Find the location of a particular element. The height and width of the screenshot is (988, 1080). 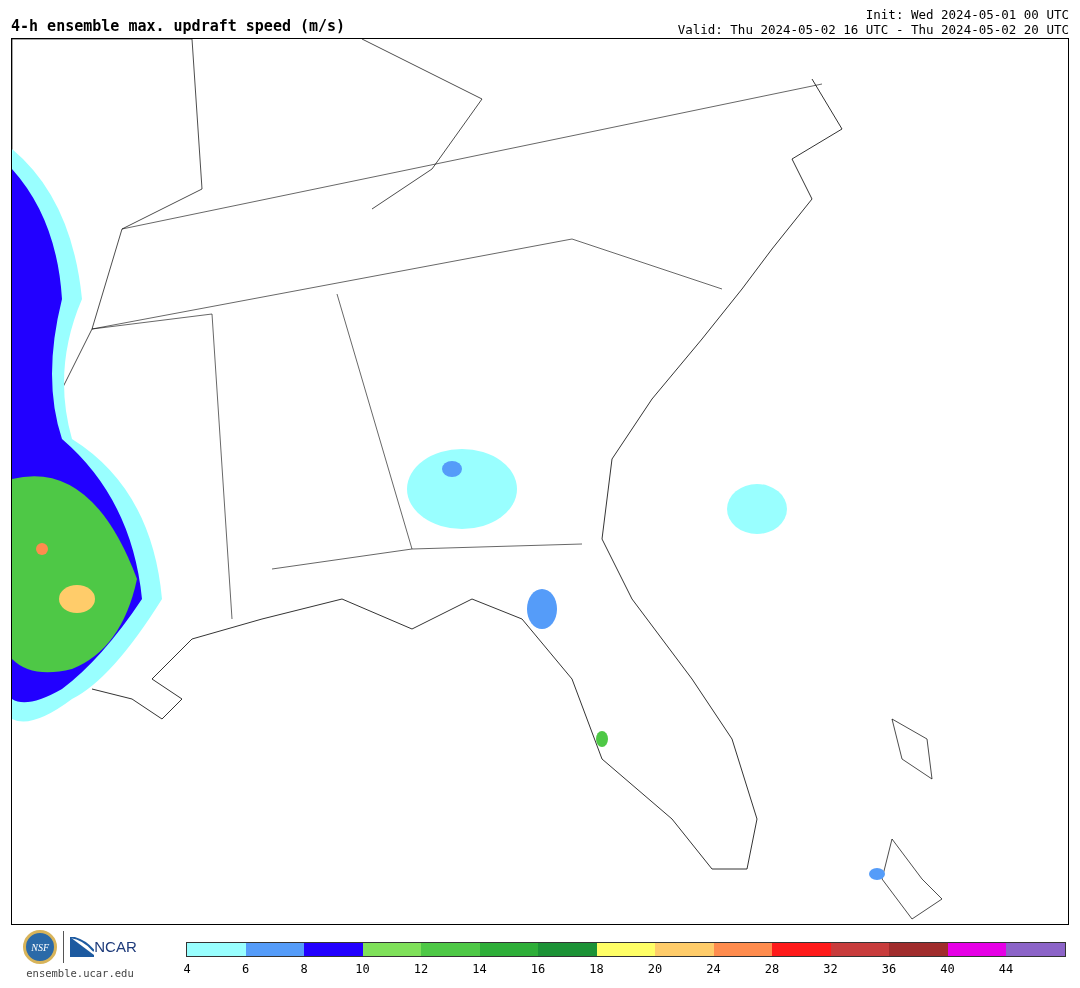

colorbar-tick-label: 8 is located at coordinates (304, 969).